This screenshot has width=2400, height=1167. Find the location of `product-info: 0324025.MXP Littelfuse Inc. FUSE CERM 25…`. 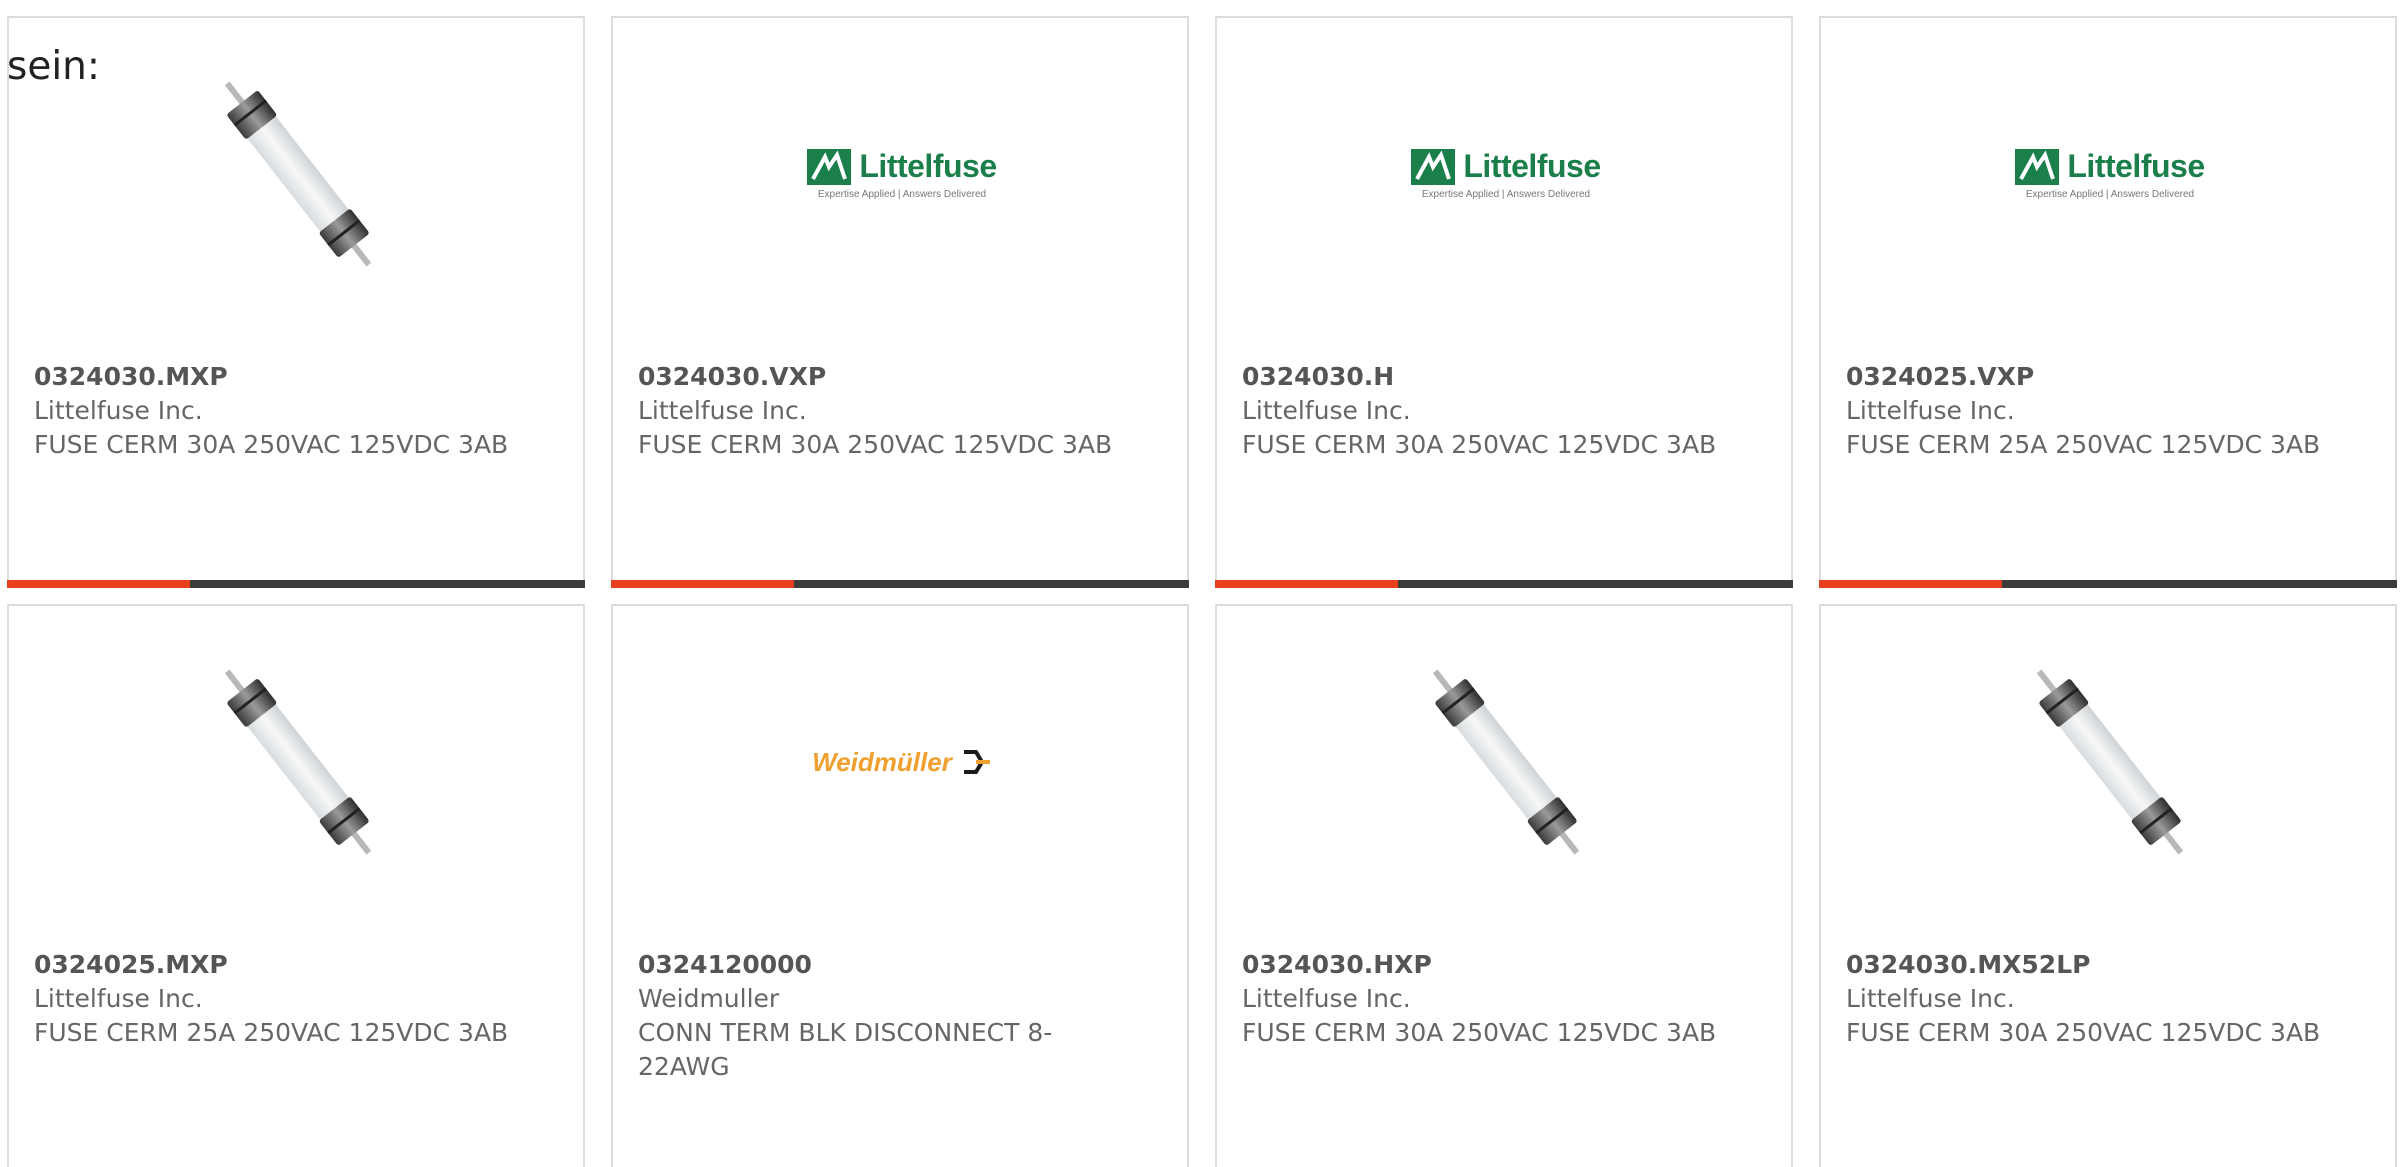

product-info: 0324025.MXP Littelfuse Inc. FUSE CERM 25… is located at coordinates (274, 999).